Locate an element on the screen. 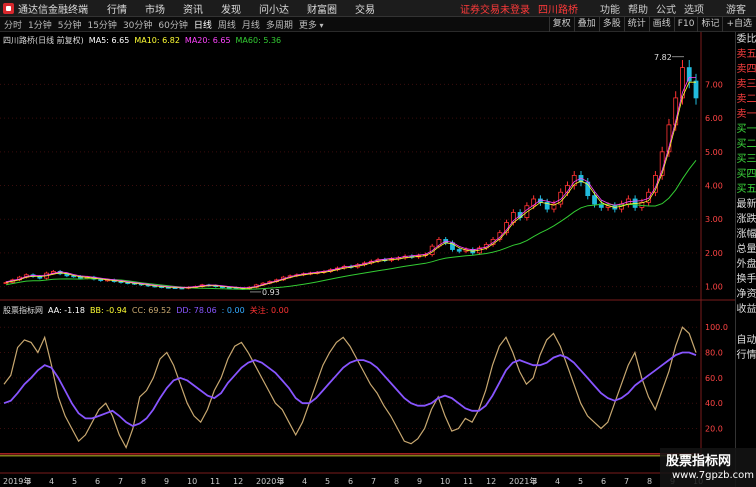 The width and height of the screenshot is (756, 487). tab-monthly: 月线 is located at coordinates (251, 24).